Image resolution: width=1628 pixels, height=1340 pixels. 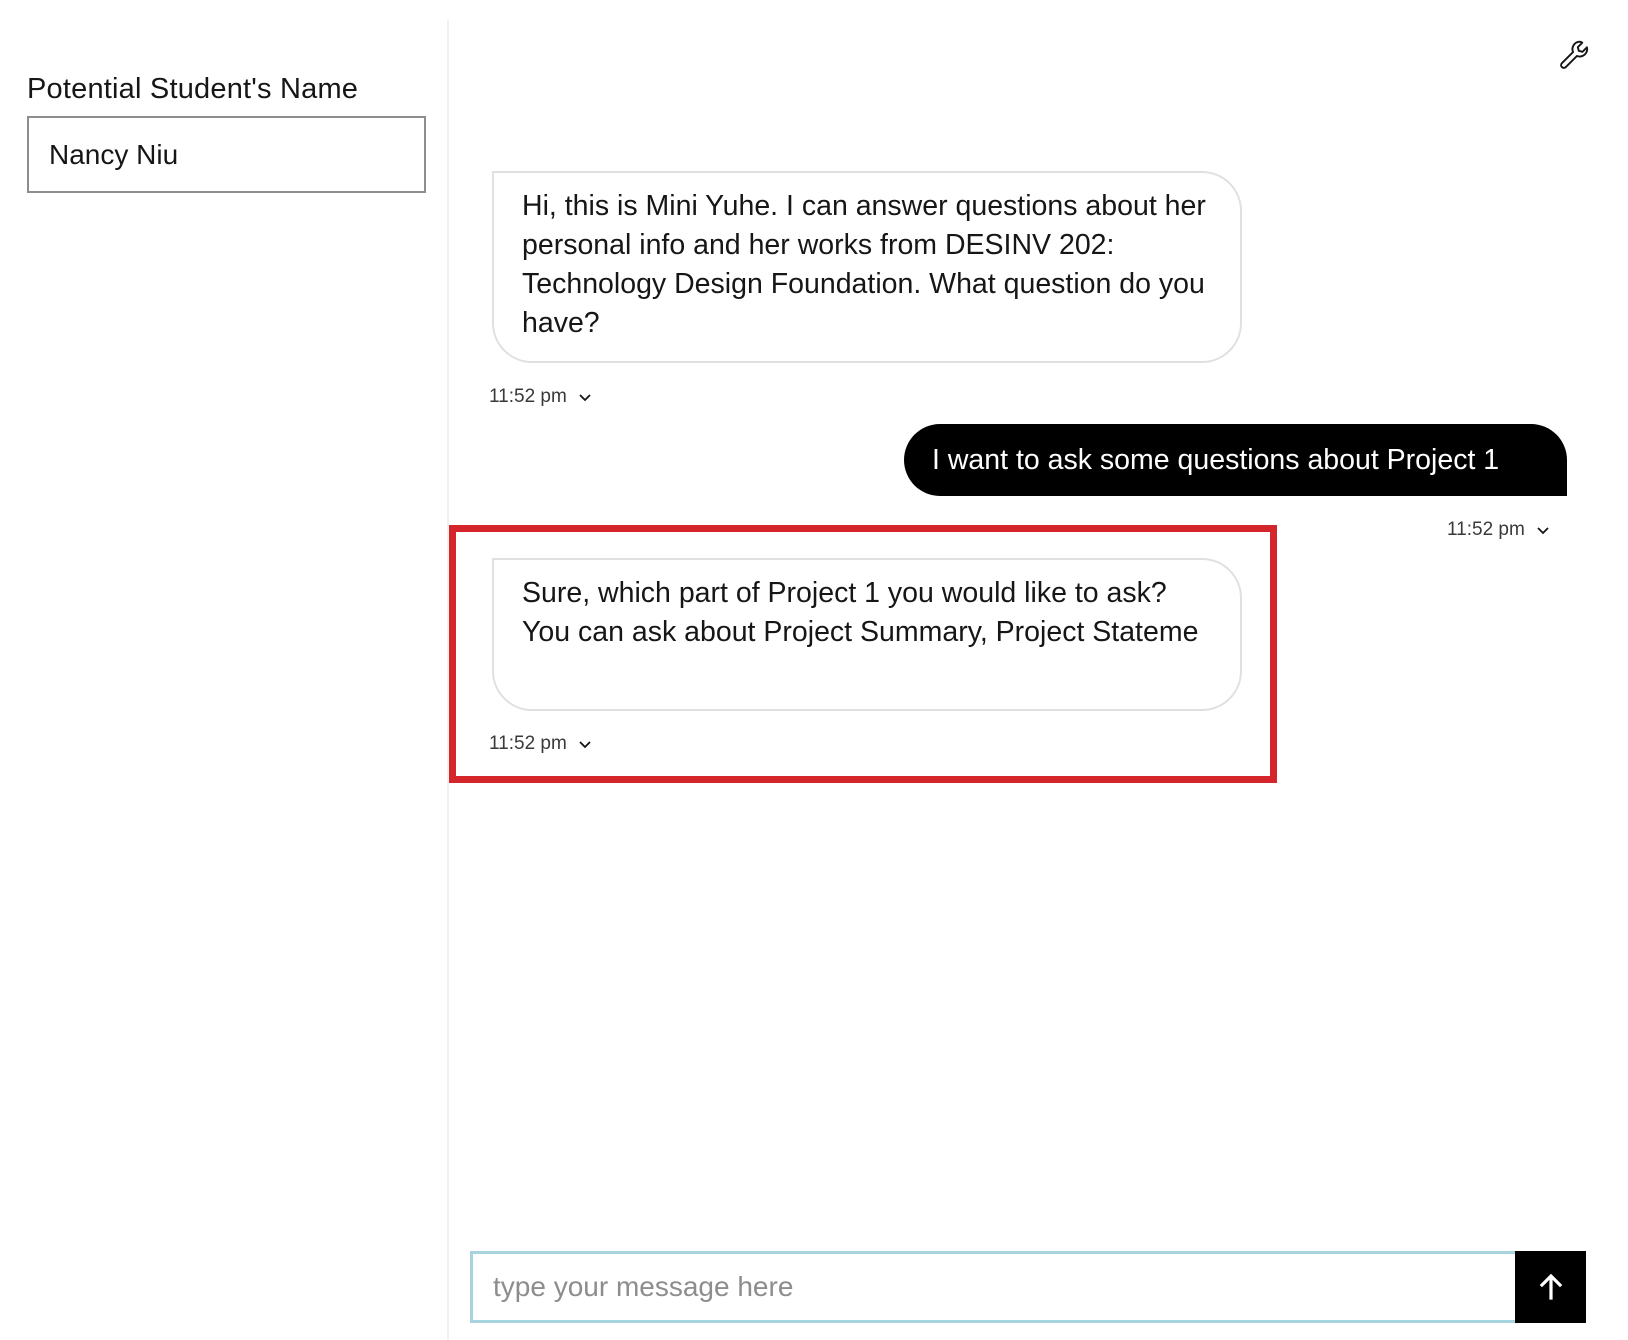 I want to click on arrow-up-icon, so click(x=1550, y=1286).